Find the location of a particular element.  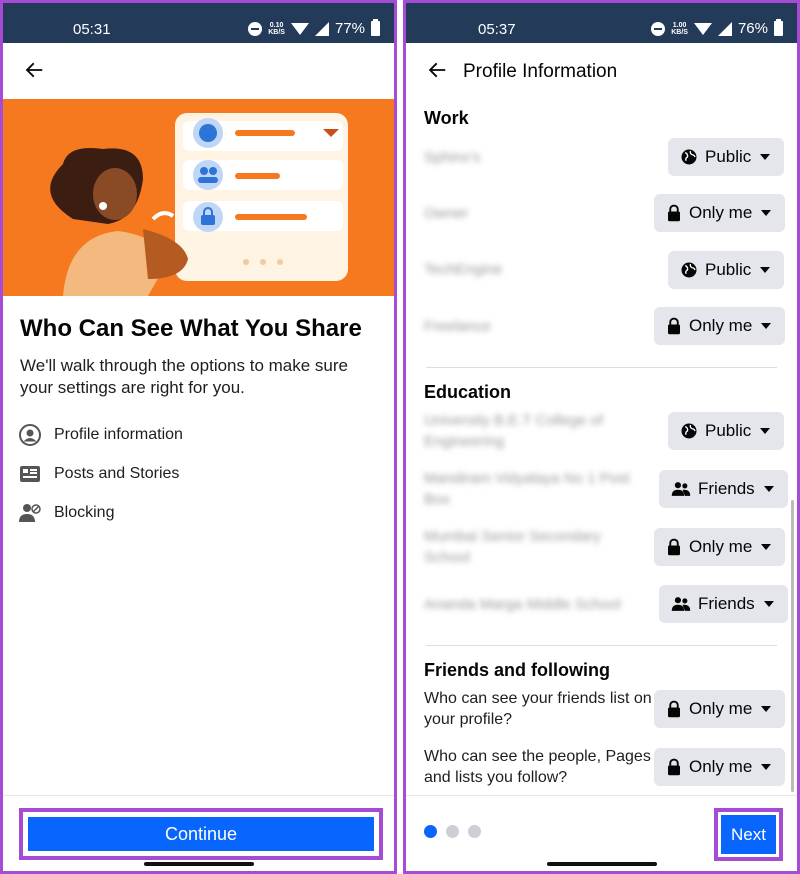

work-entry: Freelance is located at coordinates (457, 326).